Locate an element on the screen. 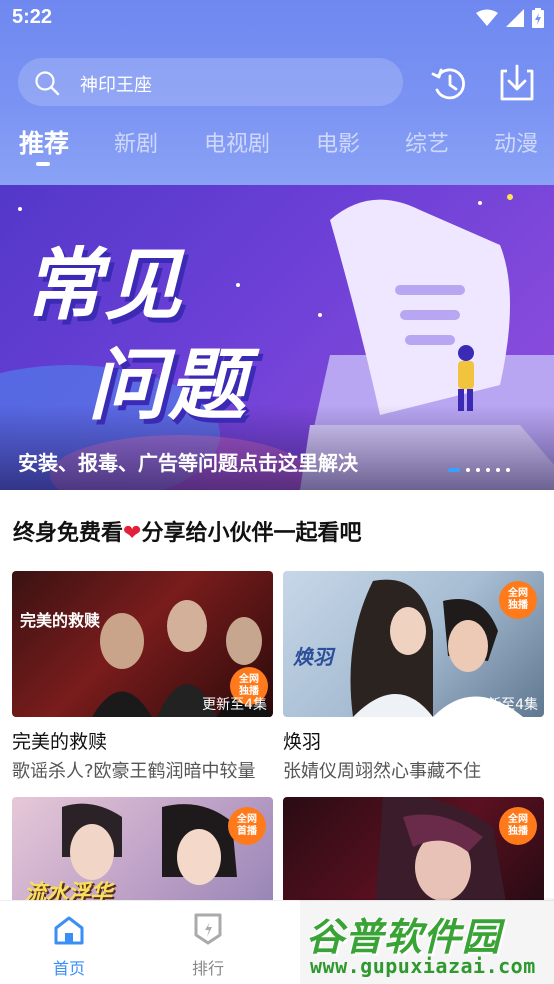  search-row: 神印王座 is located at coordinates (277, 83).